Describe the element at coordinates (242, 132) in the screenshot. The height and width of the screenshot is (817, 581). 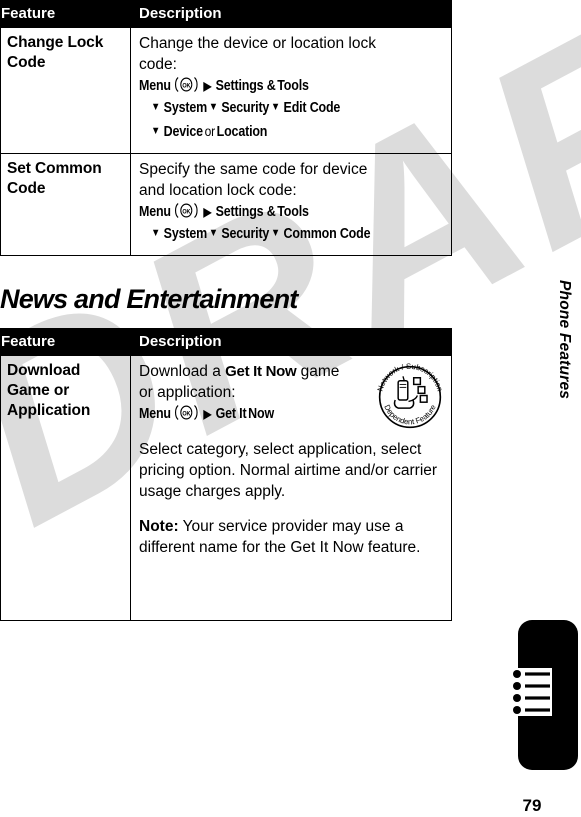
I see `menu-path-item: Location` at that location.